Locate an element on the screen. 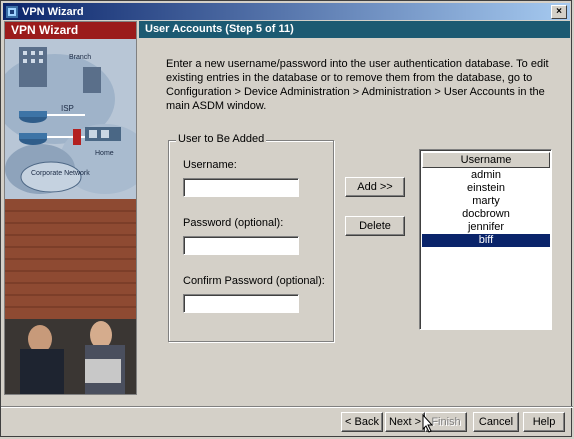 Image resolution: width=574 pixels, height=439 pixels. finish-button-label: Finish is located at coordinates (446, 422).